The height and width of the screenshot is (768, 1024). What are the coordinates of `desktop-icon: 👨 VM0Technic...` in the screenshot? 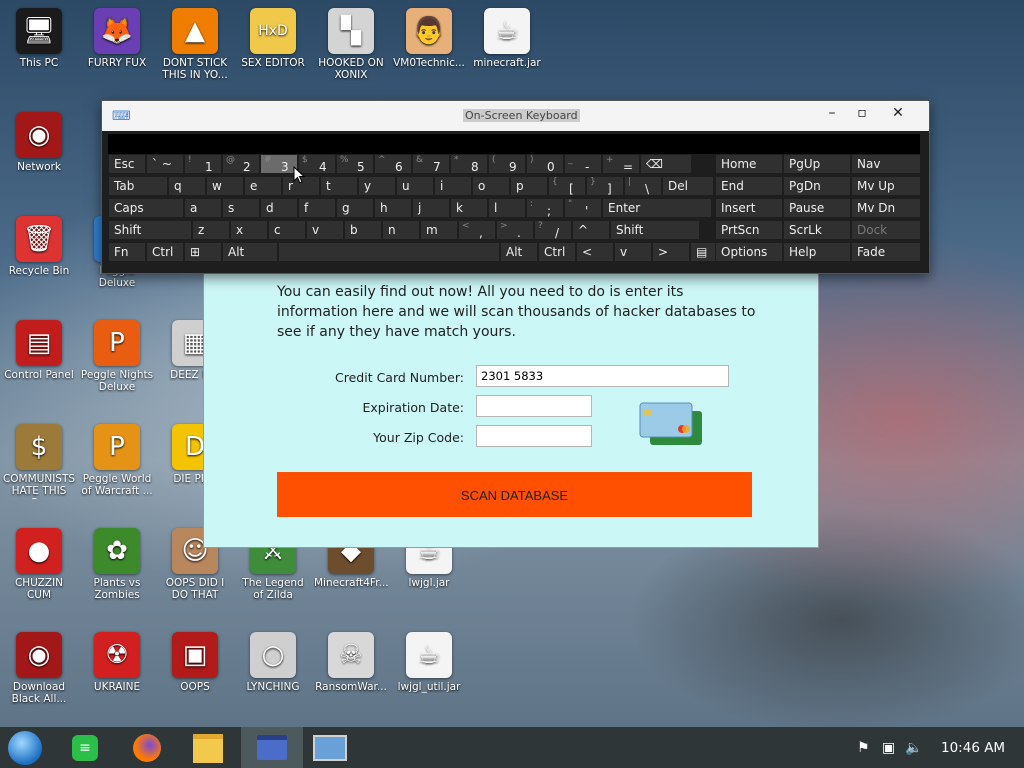 It's located at (429, 38).